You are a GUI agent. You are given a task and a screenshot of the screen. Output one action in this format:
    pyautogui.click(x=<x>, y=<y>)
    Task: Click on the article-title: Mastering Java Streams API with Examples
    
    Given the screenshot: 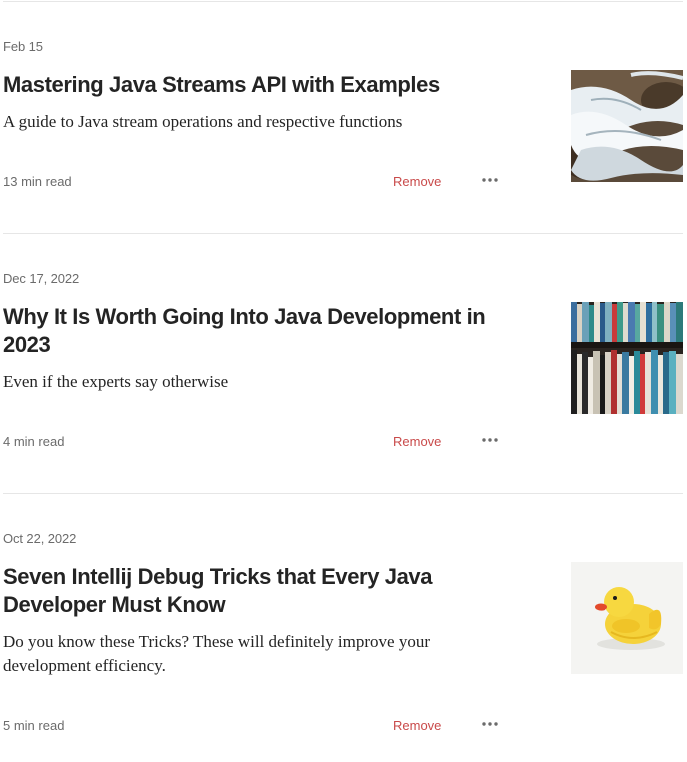 What is the action you would take?
    pyautogui.click(x=253, y=85)
    